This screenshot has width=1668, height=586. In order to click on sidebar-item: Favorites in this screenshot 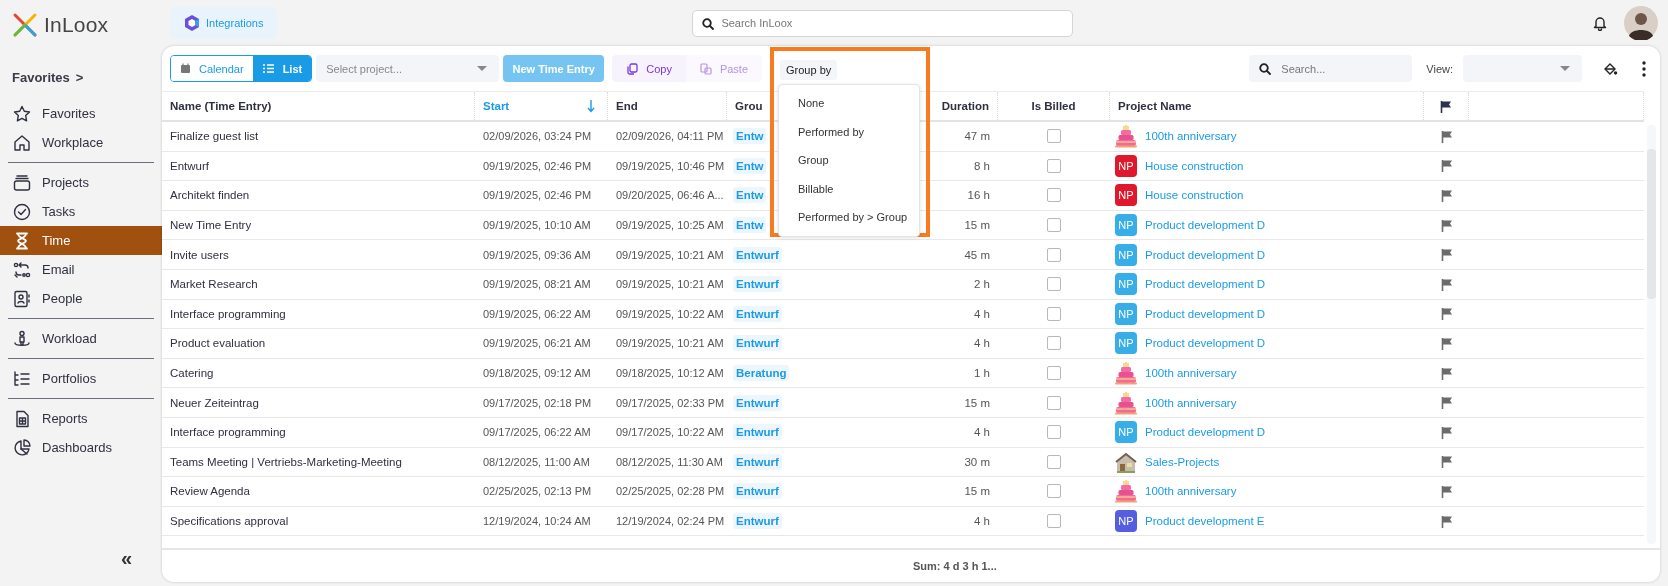, I will do `click(81, 113)`.